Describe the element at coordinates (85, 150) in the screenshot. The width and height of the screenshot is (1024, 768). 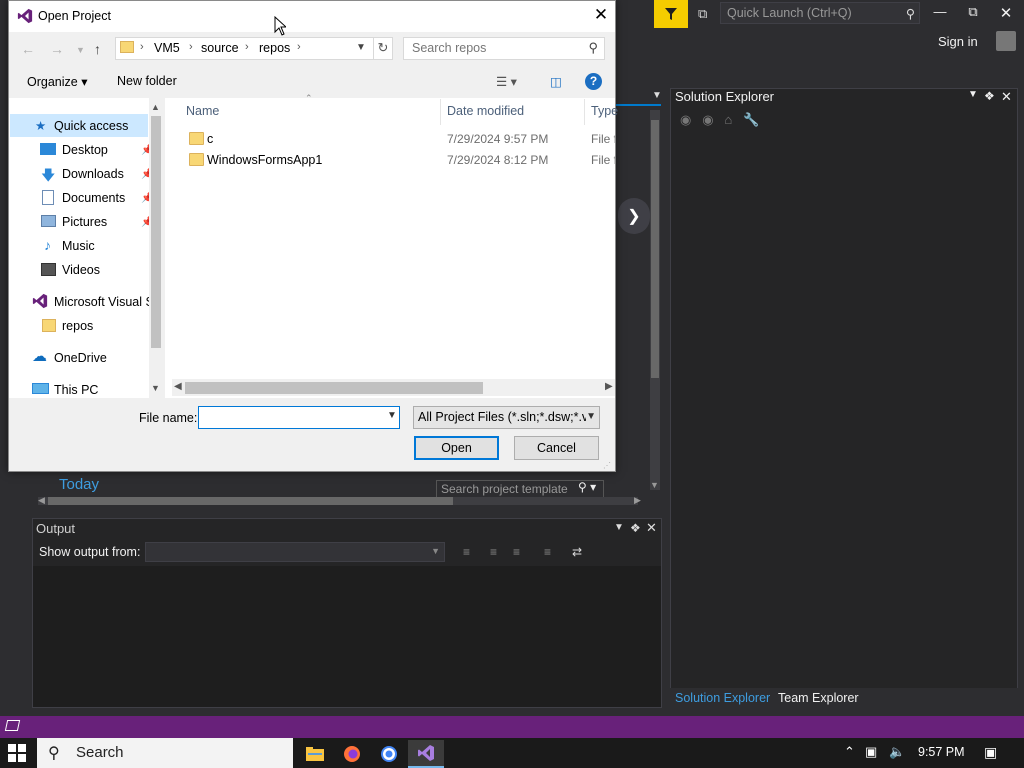
I see `nav-item-desktop: Desktop` at that location.